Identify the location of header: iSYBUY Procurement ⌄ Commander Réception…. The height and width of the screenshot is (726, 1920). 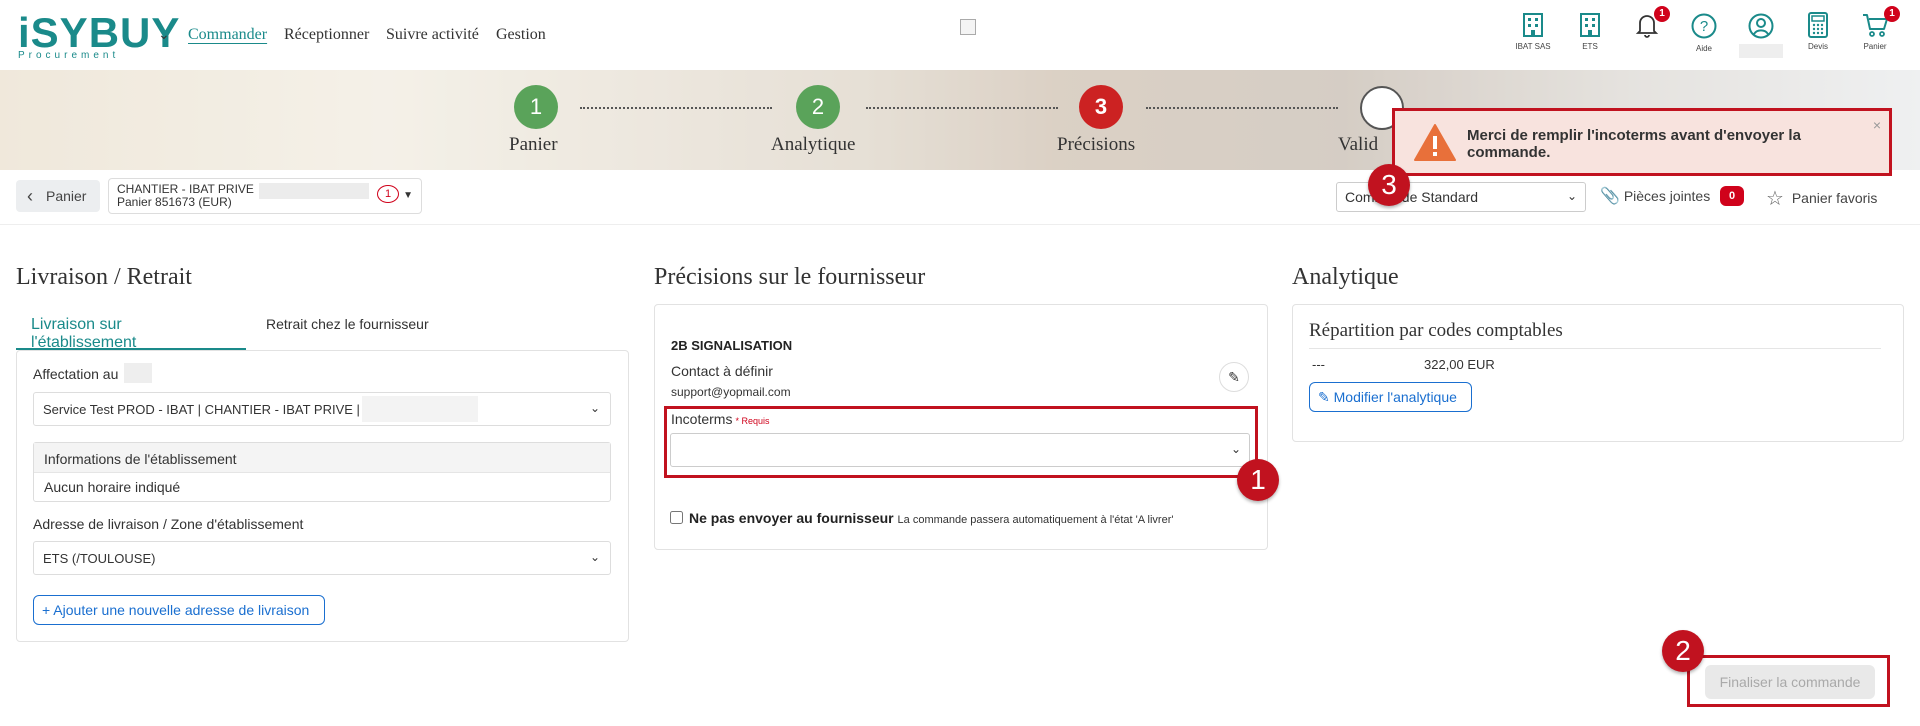
(960, 35).